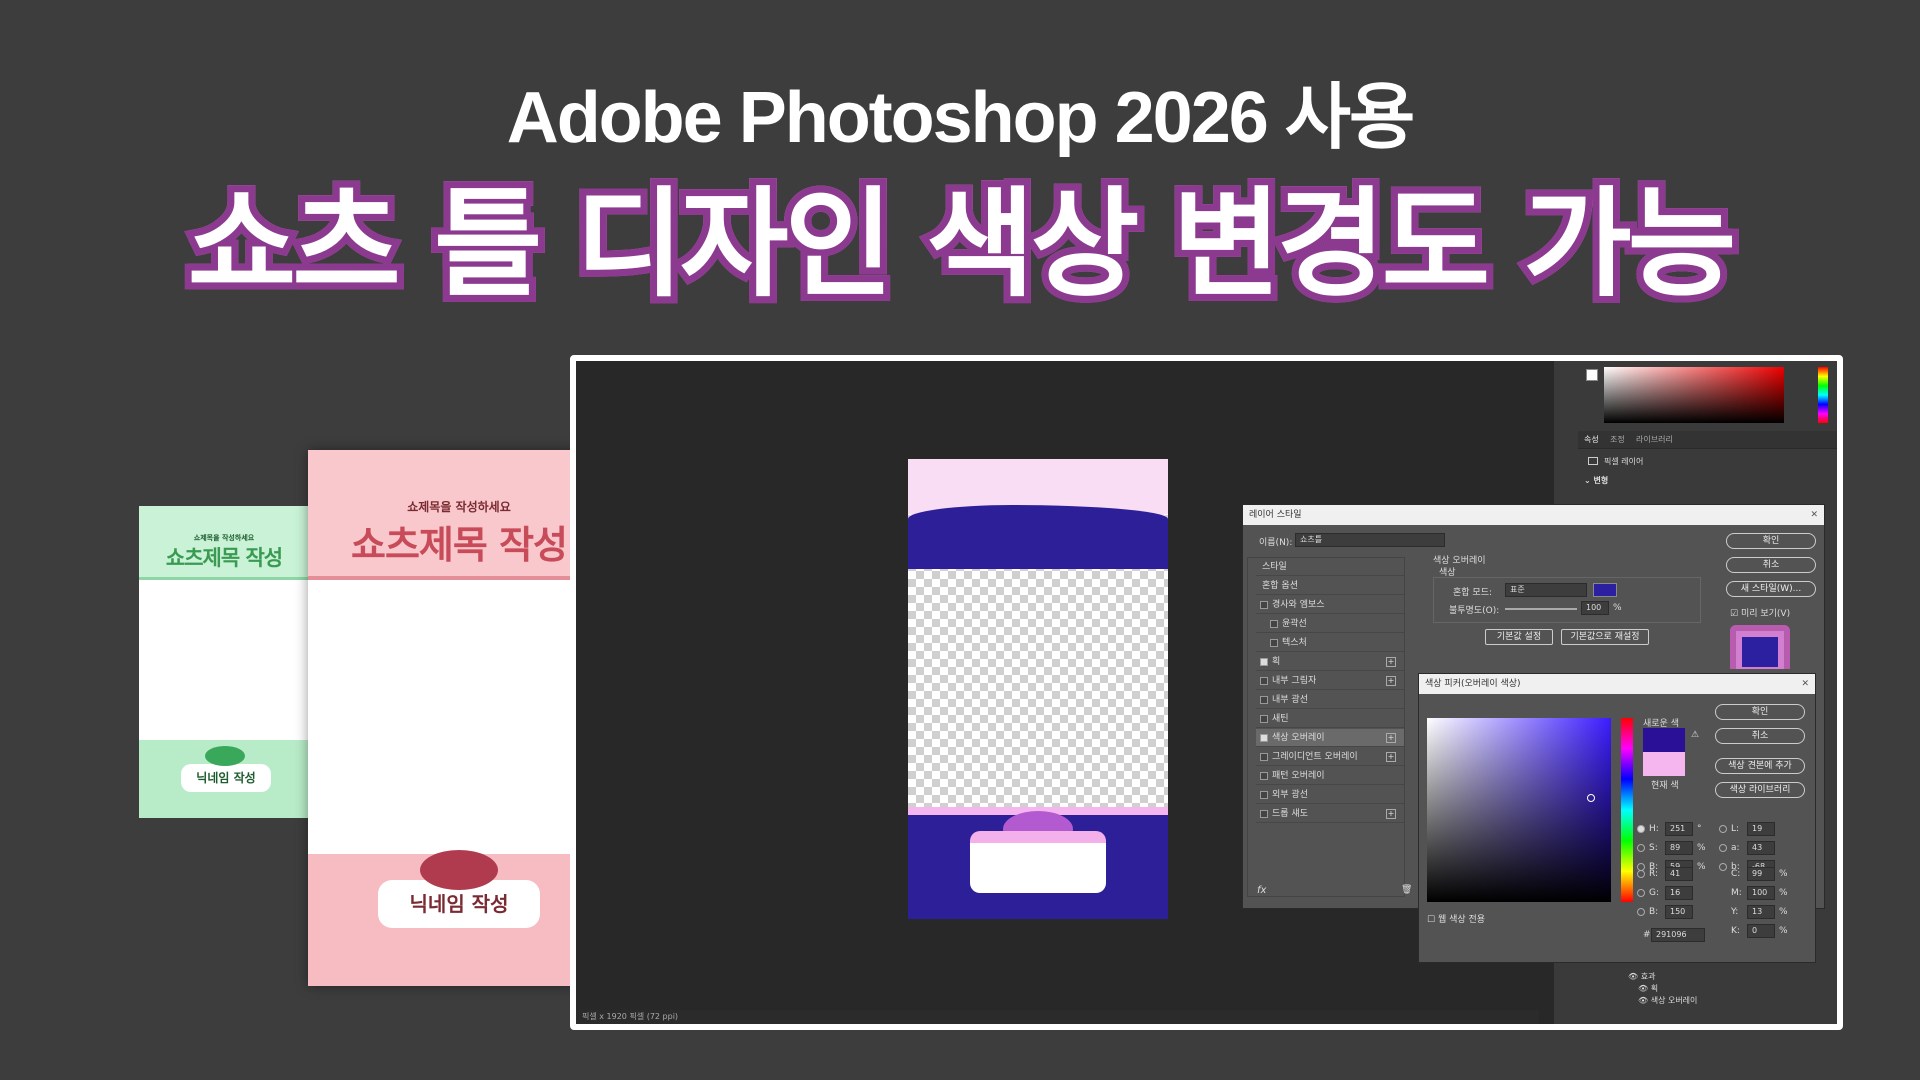 The image size is (1920, 1080). What do you see at coordinates (1330, 681) in the screenshot?
I see `style-list-item: 내부 그림자 +` at bounding box center [1330, 681].